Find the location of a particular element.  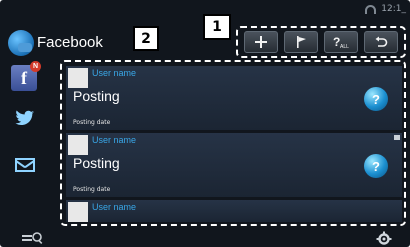

facebook-icon: f is located at coordinates (24, 77).